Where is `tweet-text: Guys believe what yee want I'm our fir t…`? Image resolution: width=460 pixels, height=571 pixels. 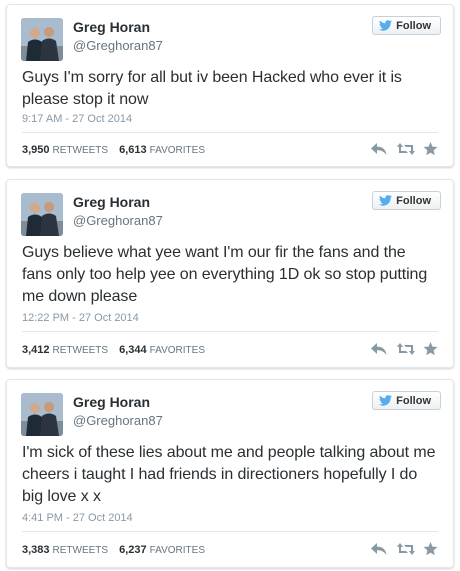 tweet-text: Guys believe what yee want I'm our fir t… is located at coordinates (225, 274).